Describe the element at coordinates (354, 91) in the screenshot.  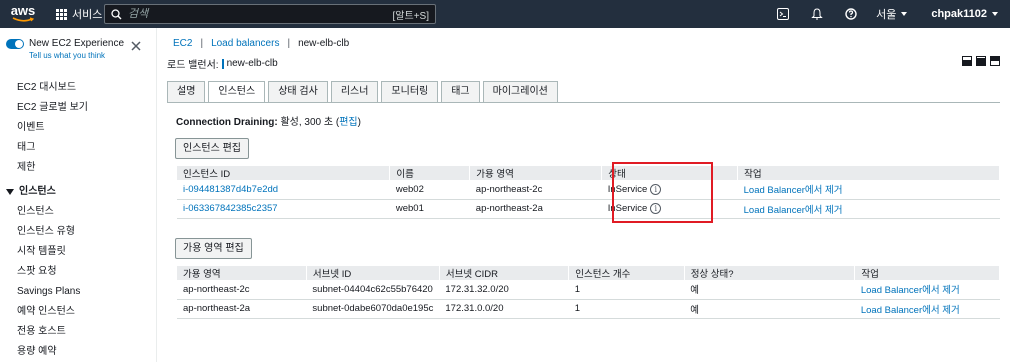
I see `tab-listeners: 리스너` at that location.